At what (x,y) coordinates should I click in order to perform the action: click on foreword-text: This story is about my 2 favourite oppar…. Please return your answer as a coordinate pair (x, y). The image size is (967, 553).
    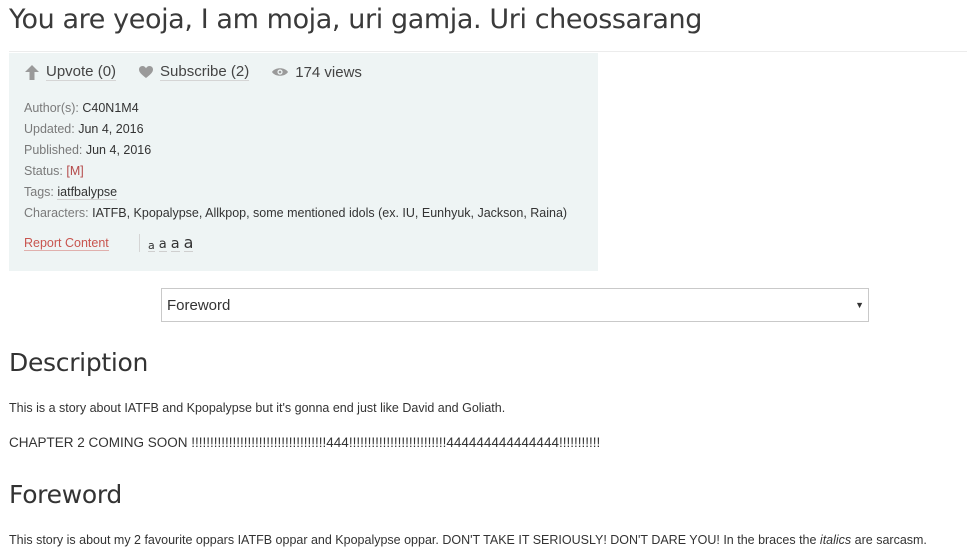
    Looking at the image, I should click on (468, 540).